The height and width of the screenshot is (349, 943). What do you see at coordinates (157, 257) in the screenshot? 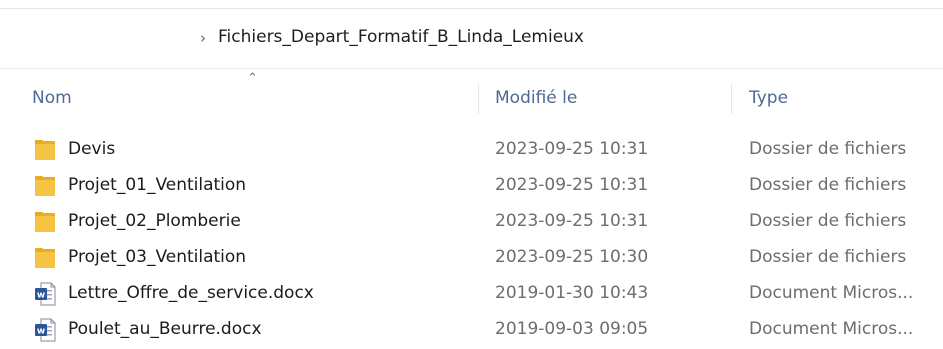
I see `file-name: Projet_03_Ventilation` at bounding box center [157, 257].